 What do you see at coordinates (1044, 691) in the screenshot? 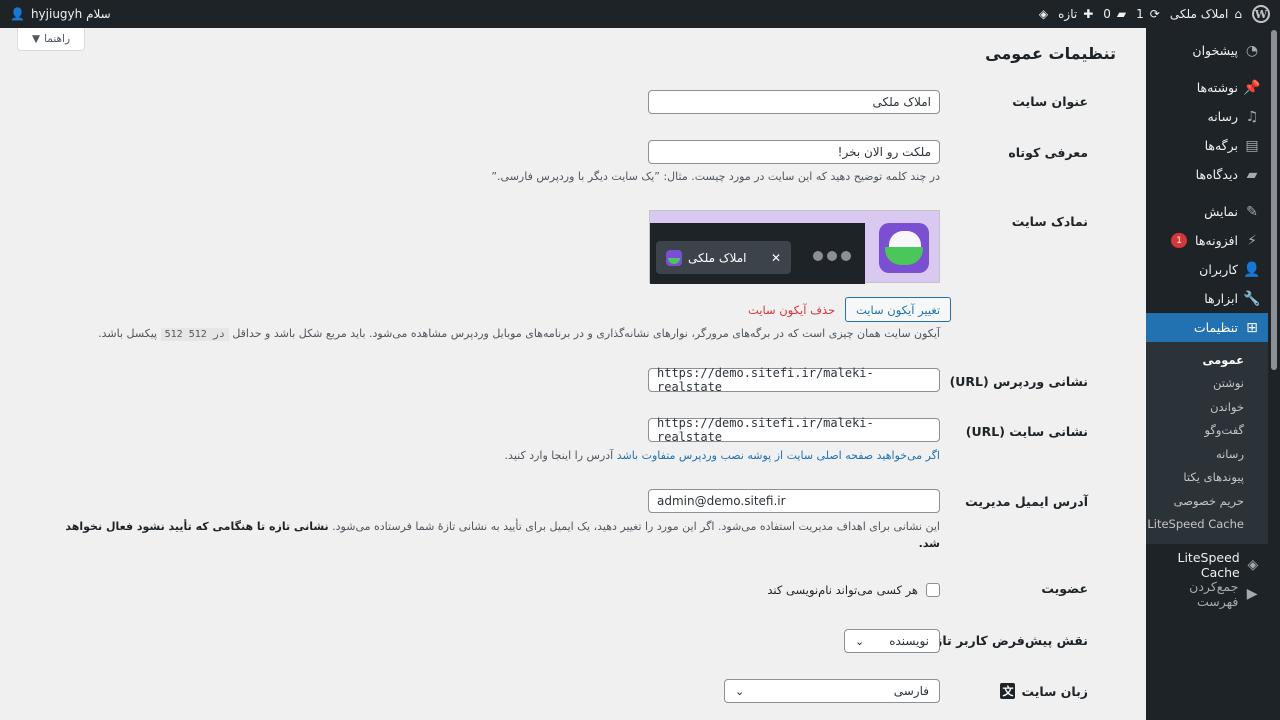
I see `site-language-label: زبان سایت 文` at bounding box center [1044, 691].